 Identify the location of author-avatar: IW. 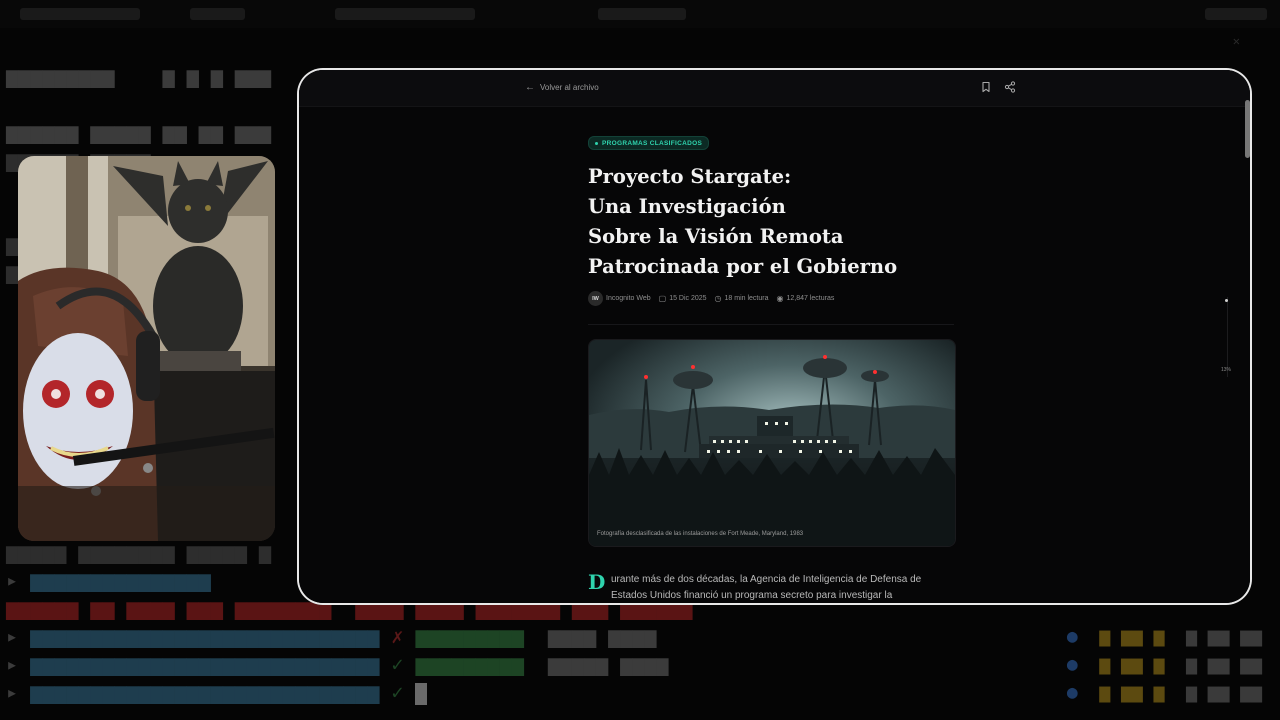
(595, 298).